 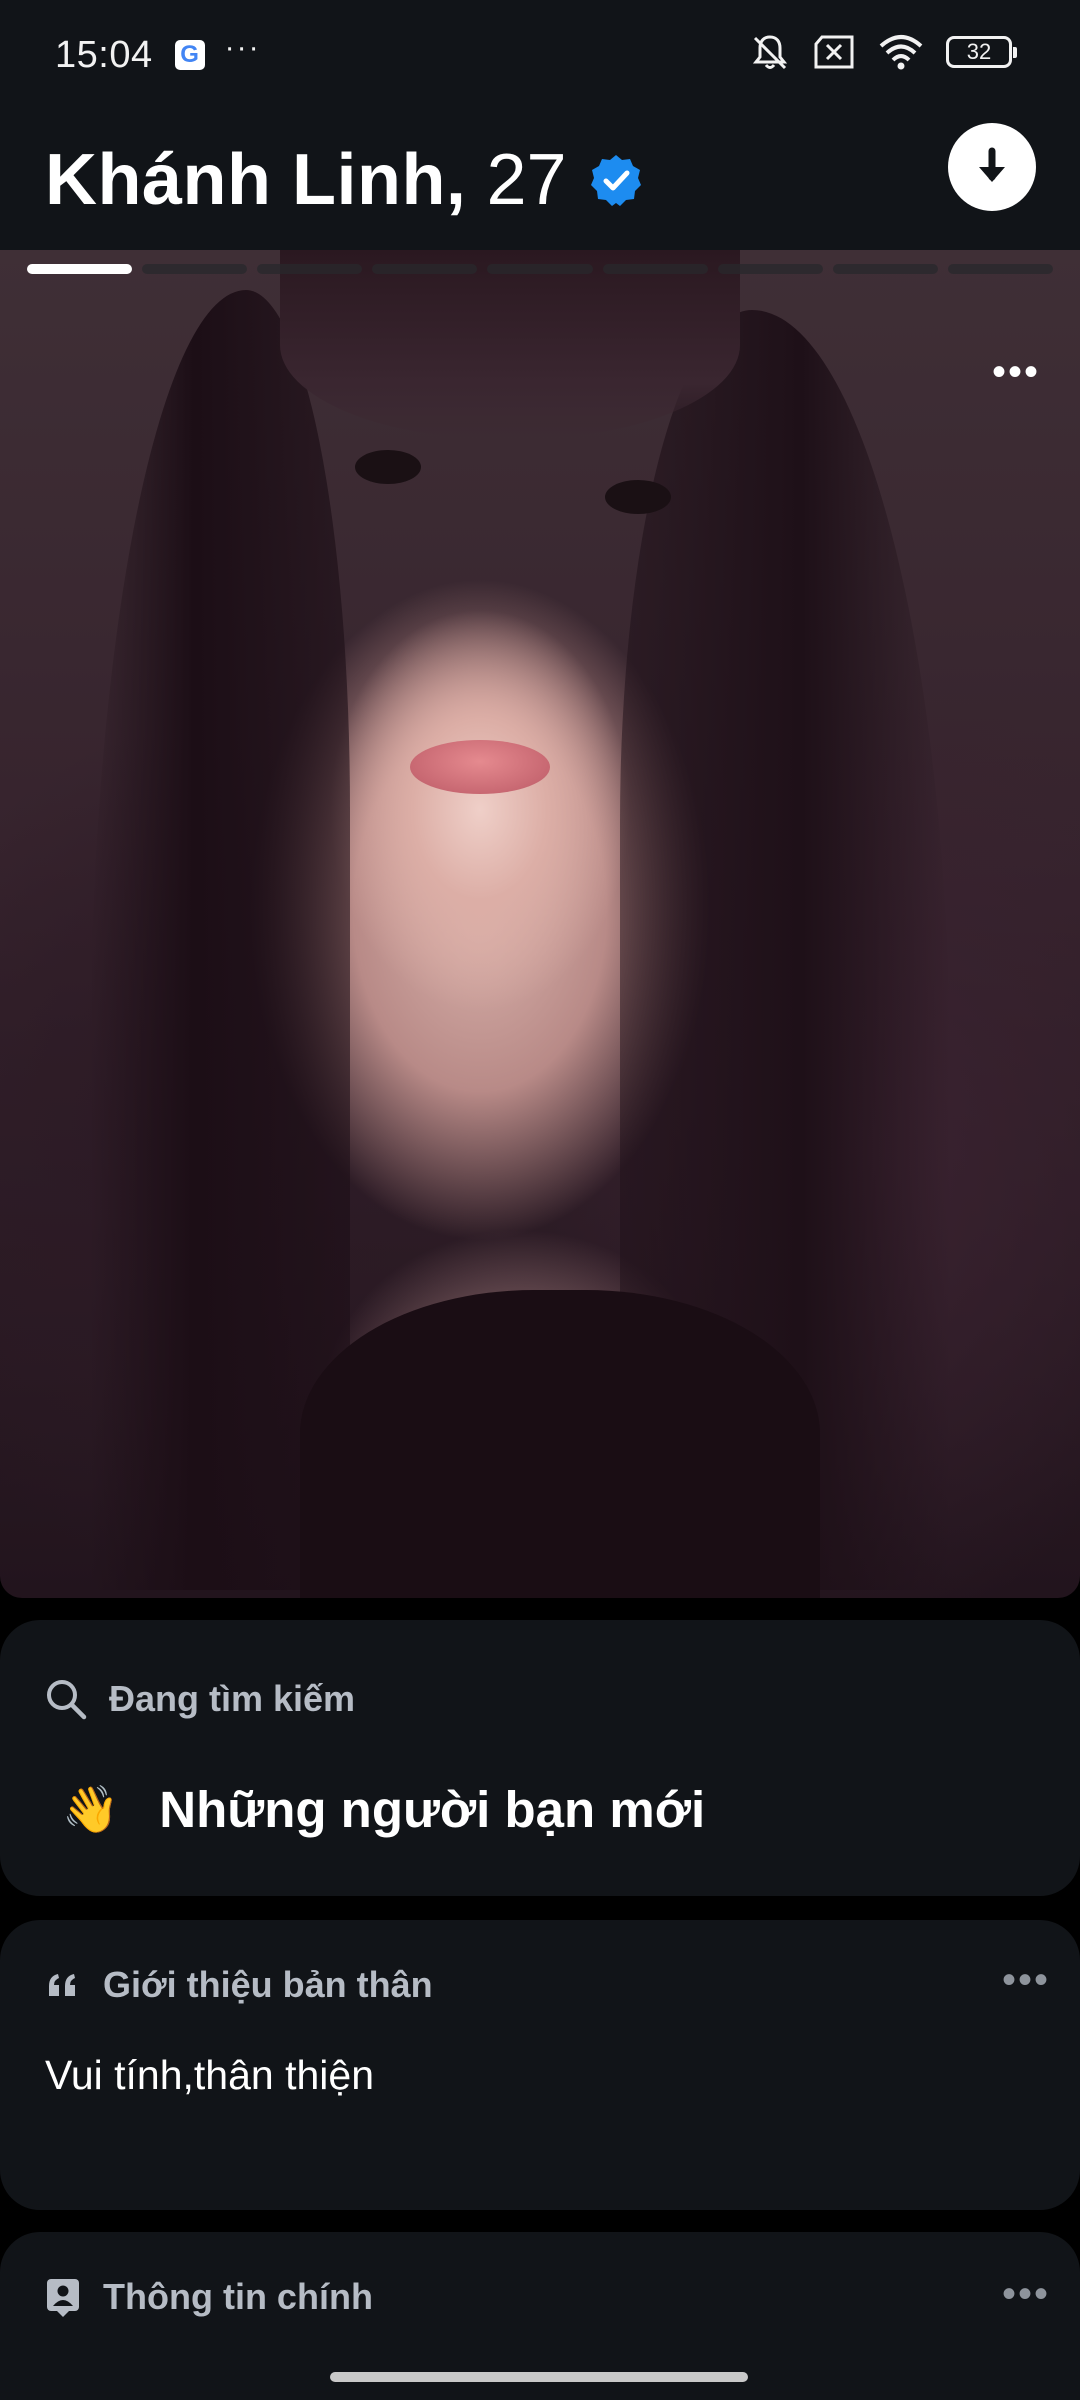 What do you see at coordinates (638, 497) in the screenshot?
I see `photo-eye-right` at bounding box center [638, 497].